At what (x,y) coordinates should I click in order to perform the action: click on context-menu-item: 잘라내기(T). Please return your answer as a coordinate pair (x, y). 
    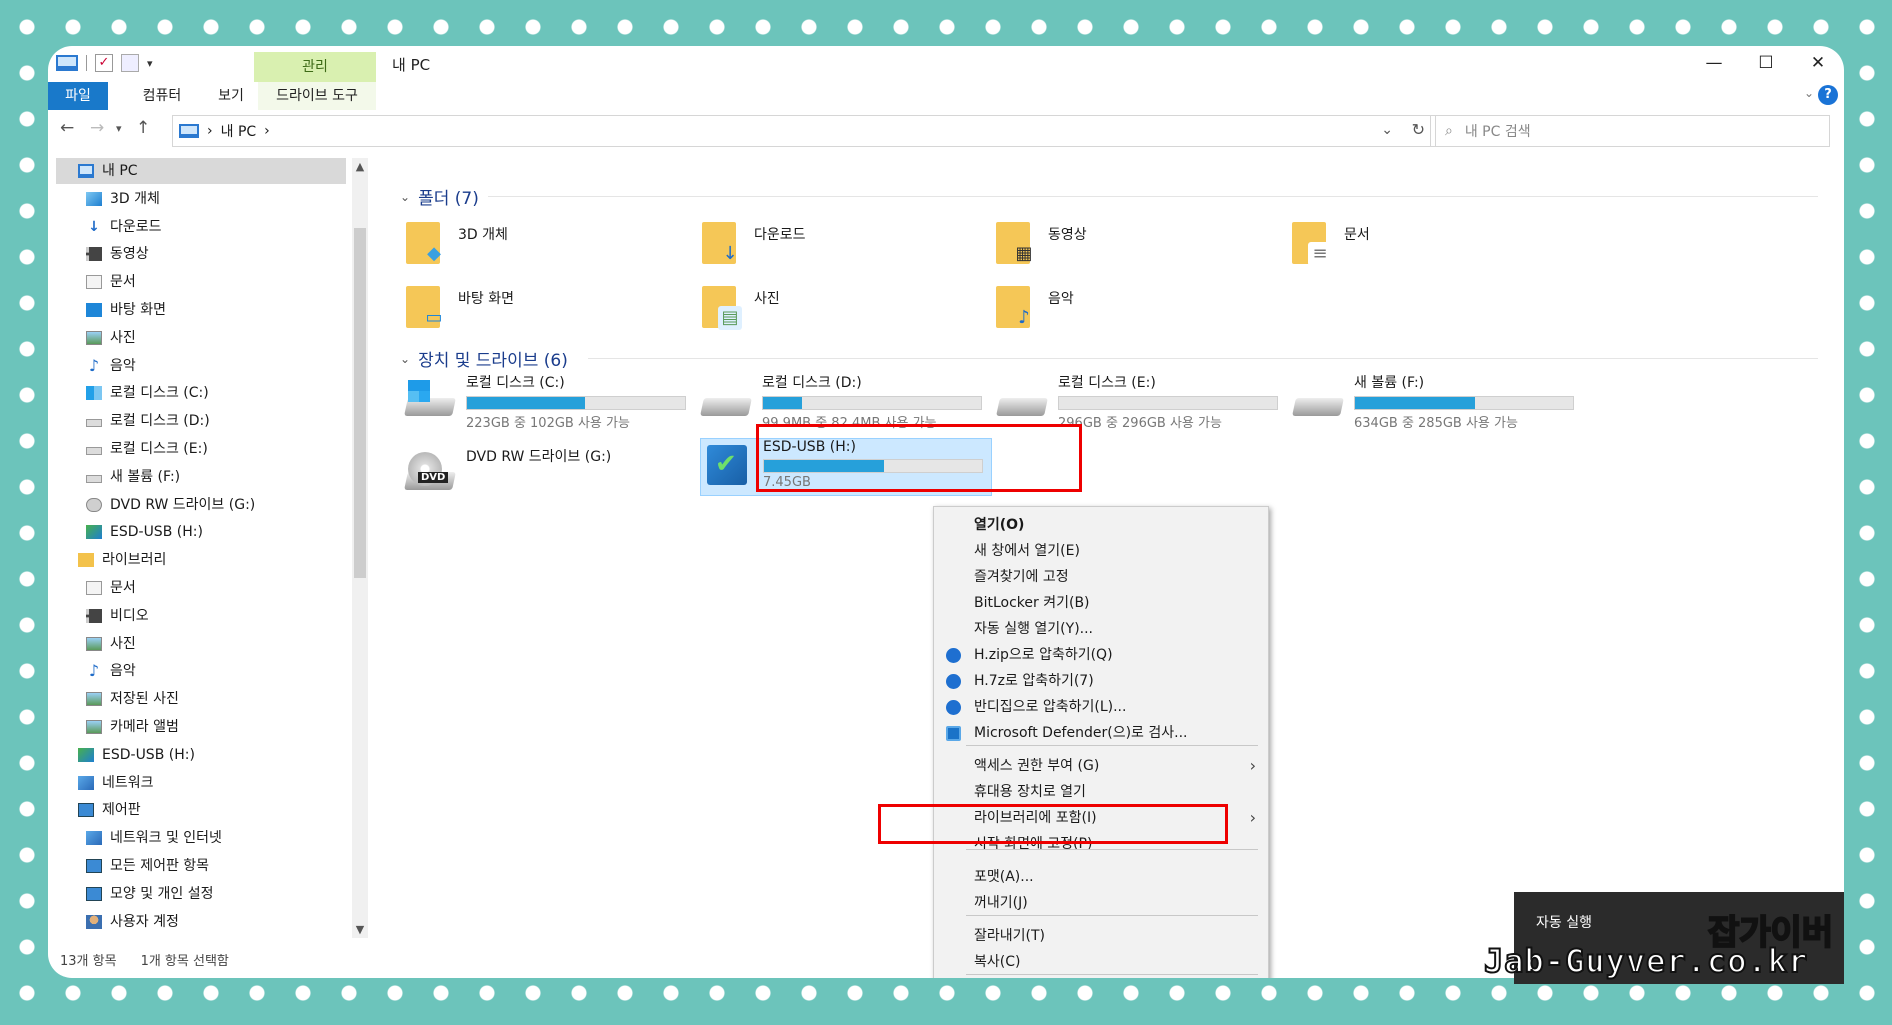
    Looking at the image, I should click on (1101, 936).